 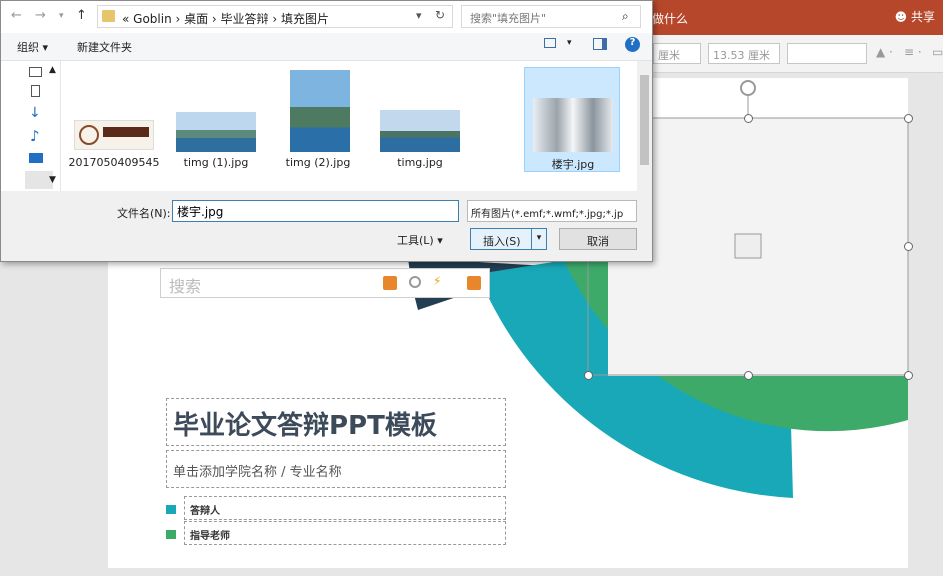 I want to click on handle-right, so click(x=908, y=246).